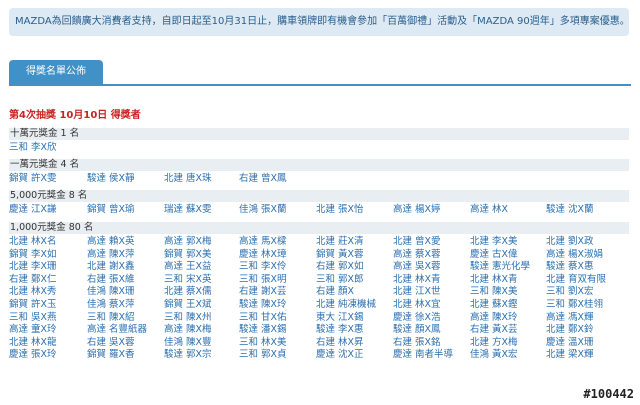 The height and width of the screenshot is (405, 640). I want to click on winner-name: 北建 李X美, so click(494, 241).